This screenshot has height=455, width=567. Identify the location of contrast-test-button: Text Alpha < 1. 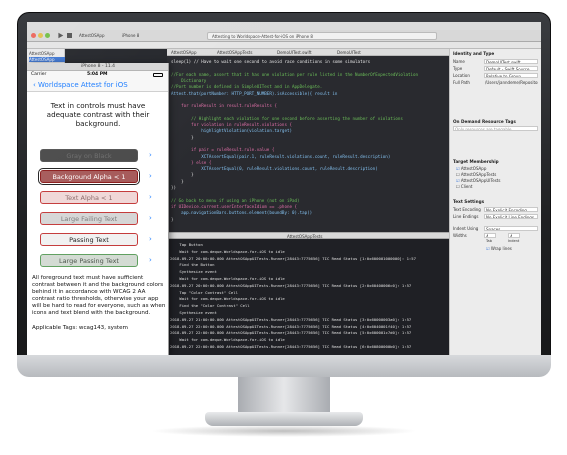
(89, 197).